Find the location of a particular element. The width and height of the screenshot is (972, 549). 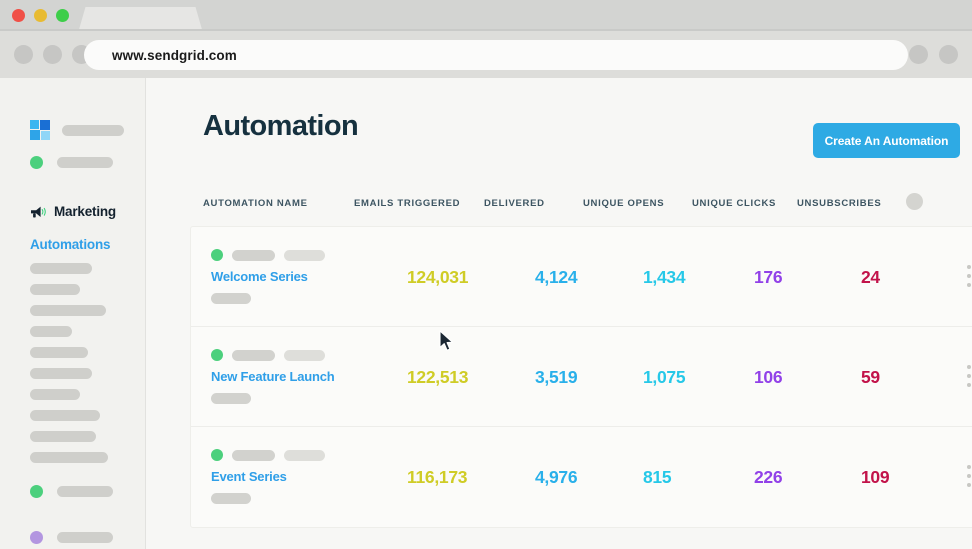

automation-name-cell: New Feature Launch is located at coordinates (273, 376).